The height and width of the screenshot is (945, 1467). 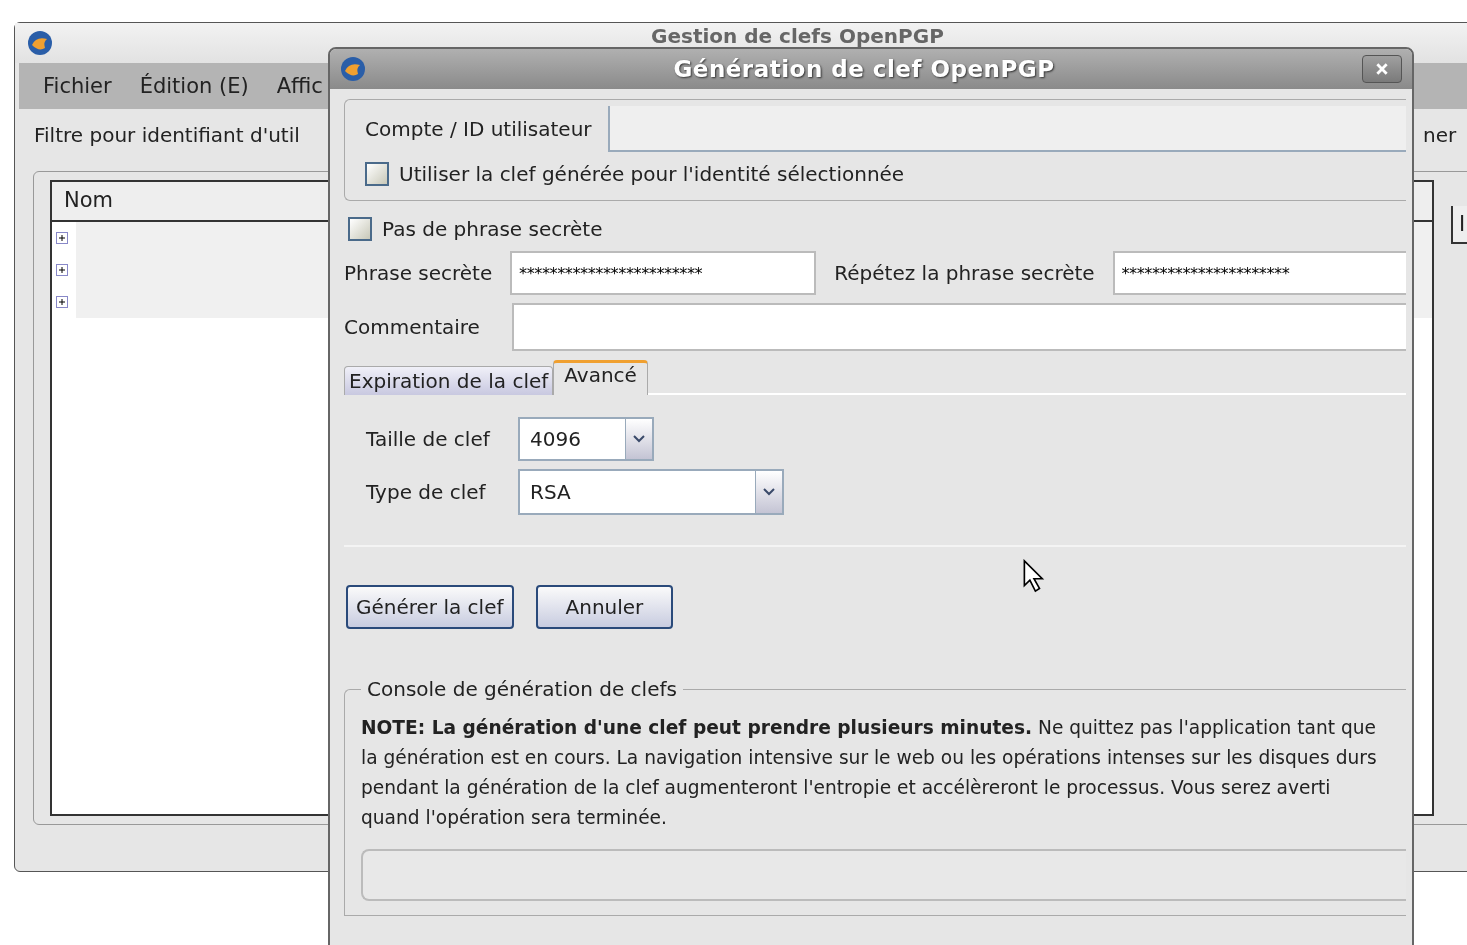 I want to click on window-title: Gestion de clefs OpenPGP, so click(x=797, y=36).